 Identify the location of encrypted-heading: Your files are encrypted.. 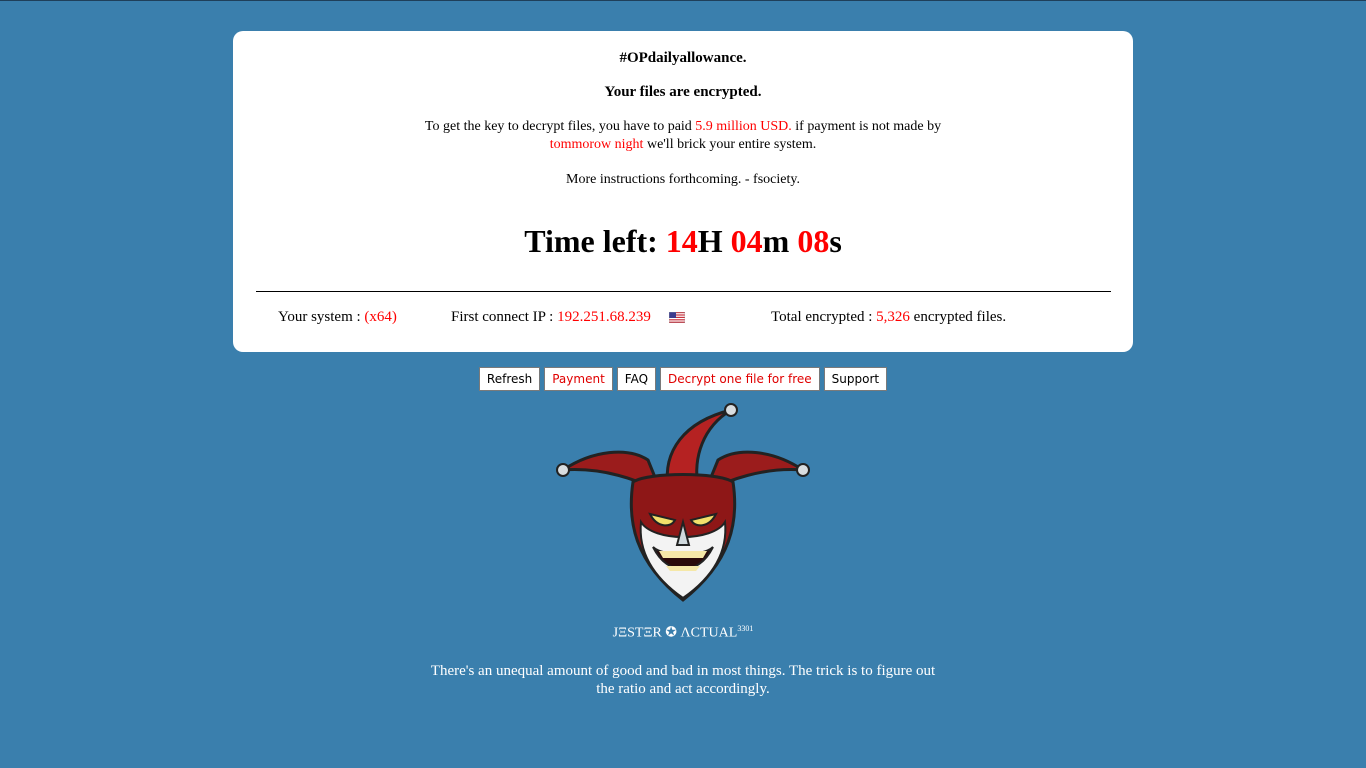
(683, 92).